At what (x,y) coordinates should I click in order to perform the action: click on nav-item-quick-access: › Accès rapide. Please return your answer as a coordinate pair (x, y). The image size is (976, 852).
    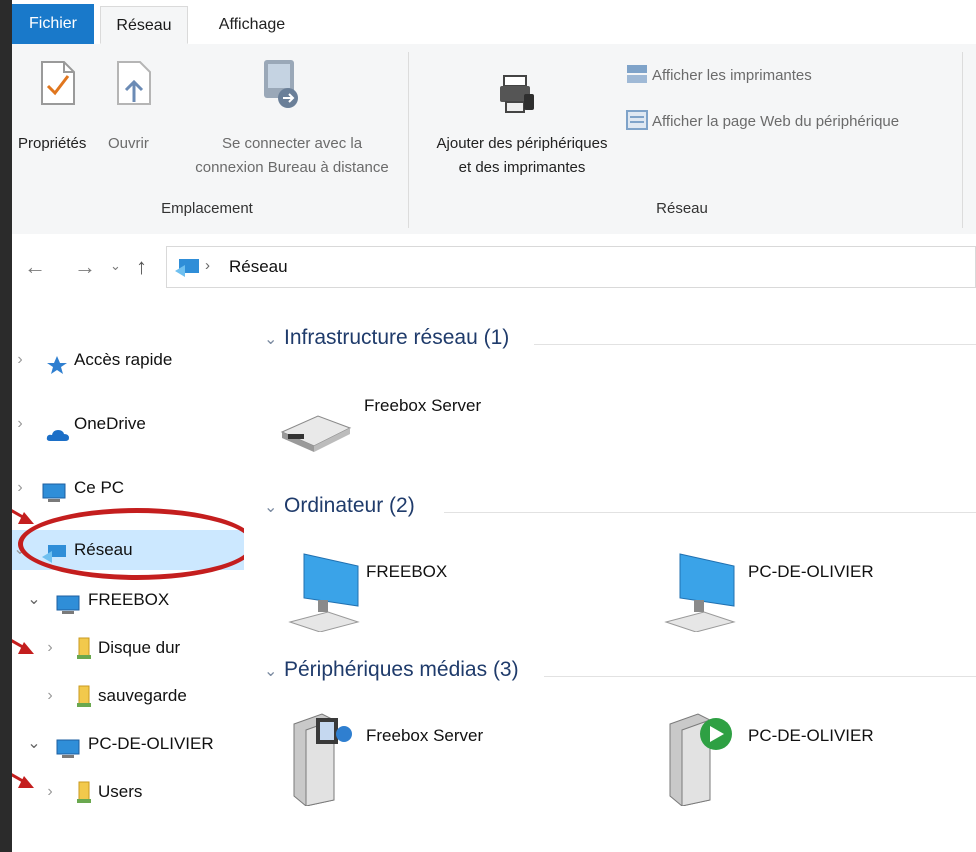
    Looking at the image, I should click on (128, 360).